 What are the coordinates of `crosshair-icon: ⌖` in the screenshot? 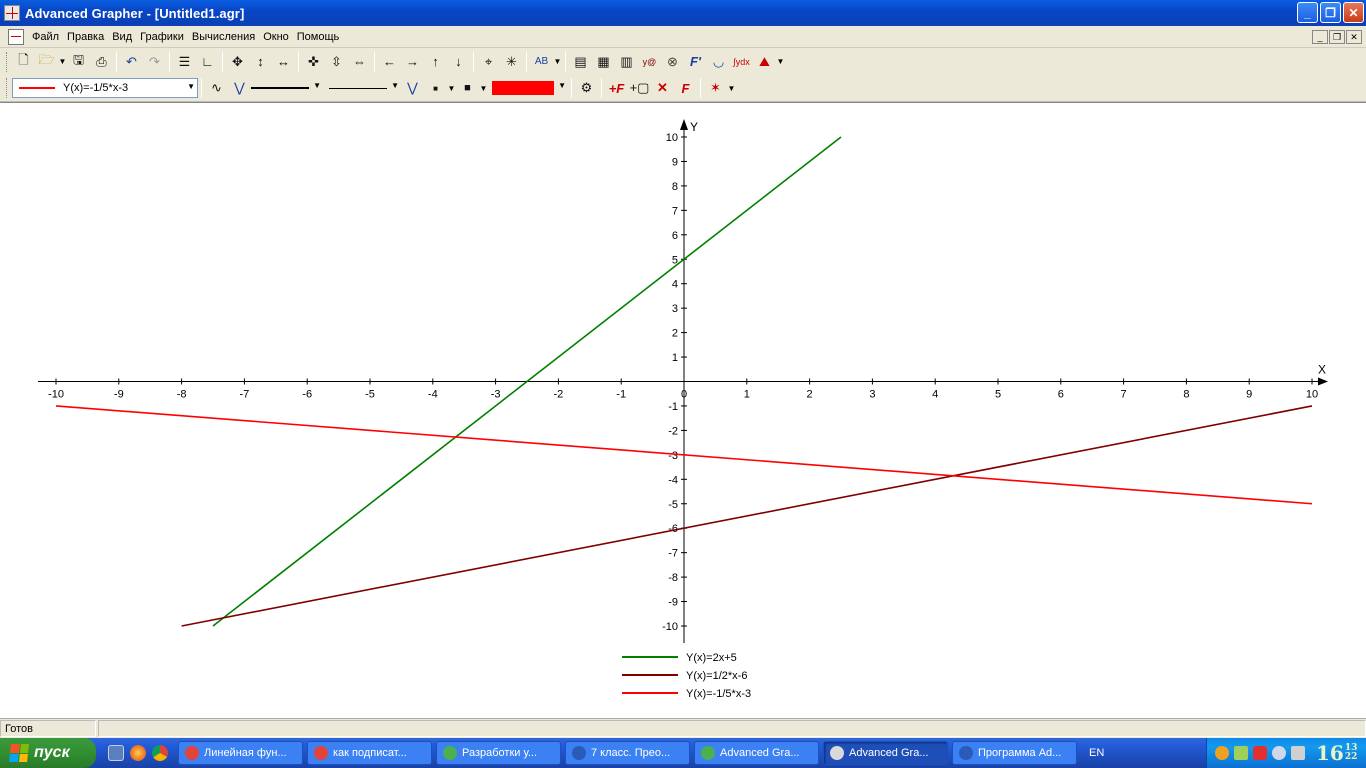 It's located at (488, 62).